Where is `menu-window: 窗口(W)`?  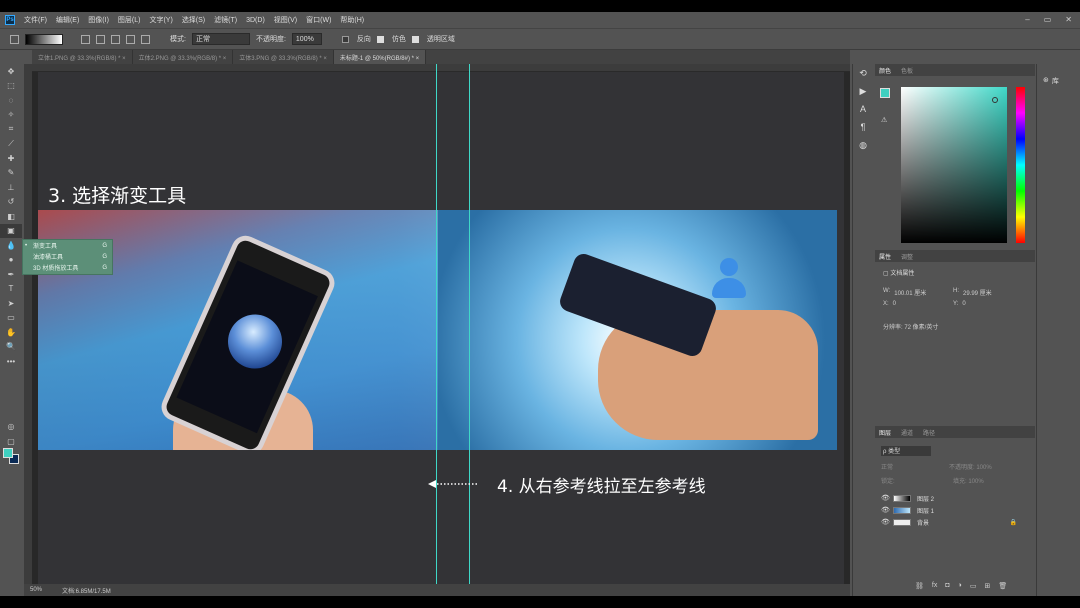
menu-window: 窗口(W) is located at coordinates (318, 20).